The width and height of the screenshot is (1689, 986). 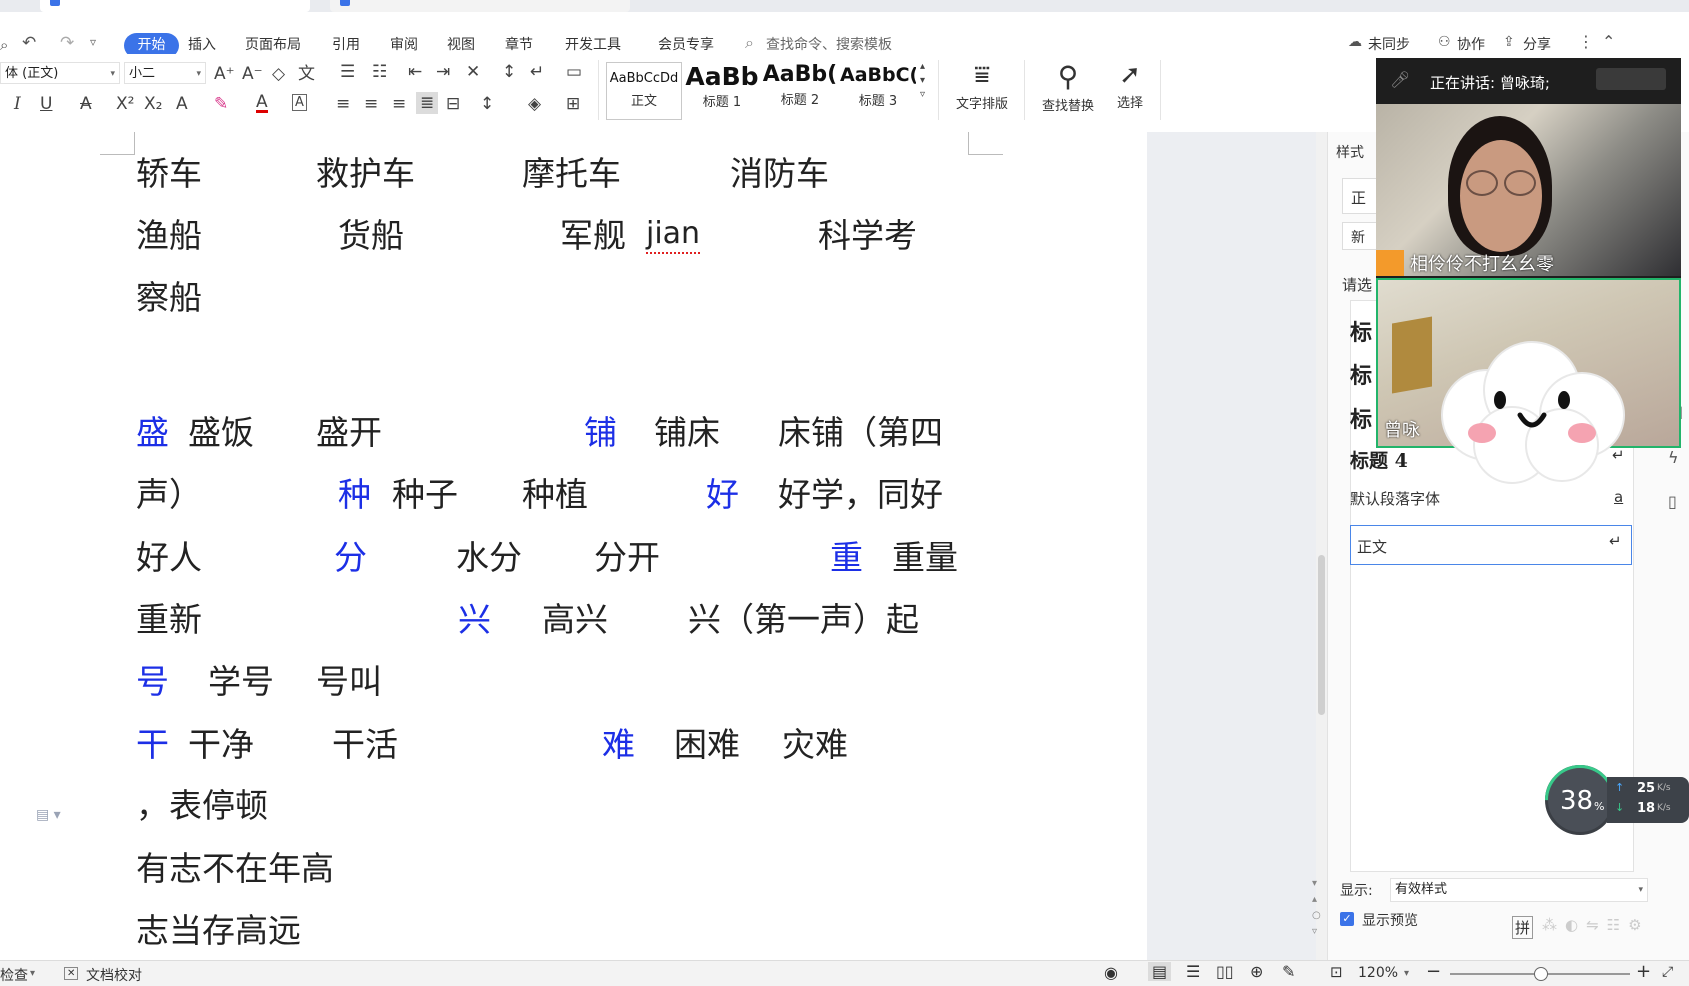 What do you see at coordinates (878, 90) in the screenshot?
I see `style-heading3-tile: AaBbC( 标题 3` at bounding box center [878, 90].